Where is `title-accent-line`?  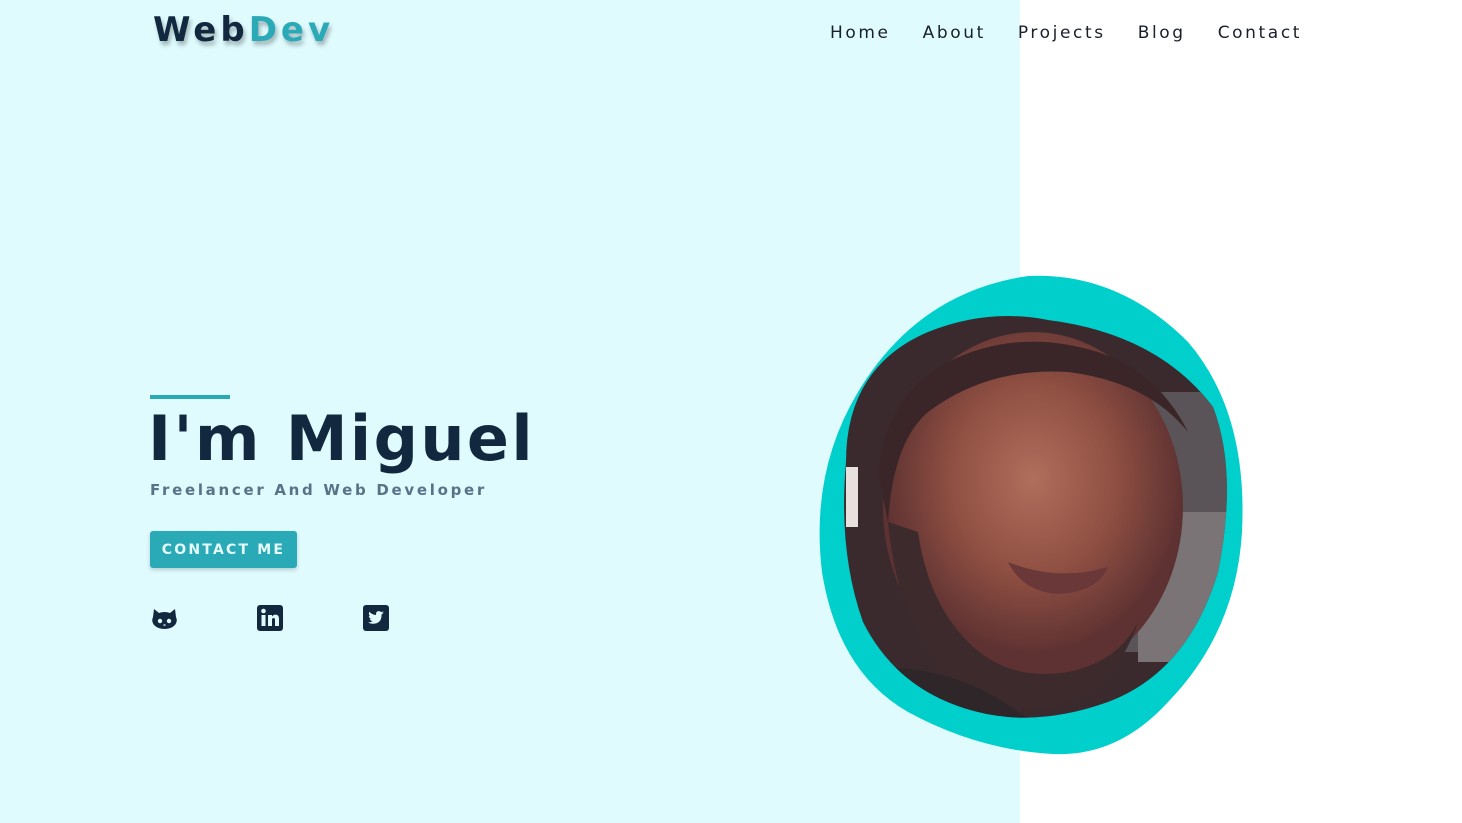 title-accent-line is located at coordinates (190, 397).